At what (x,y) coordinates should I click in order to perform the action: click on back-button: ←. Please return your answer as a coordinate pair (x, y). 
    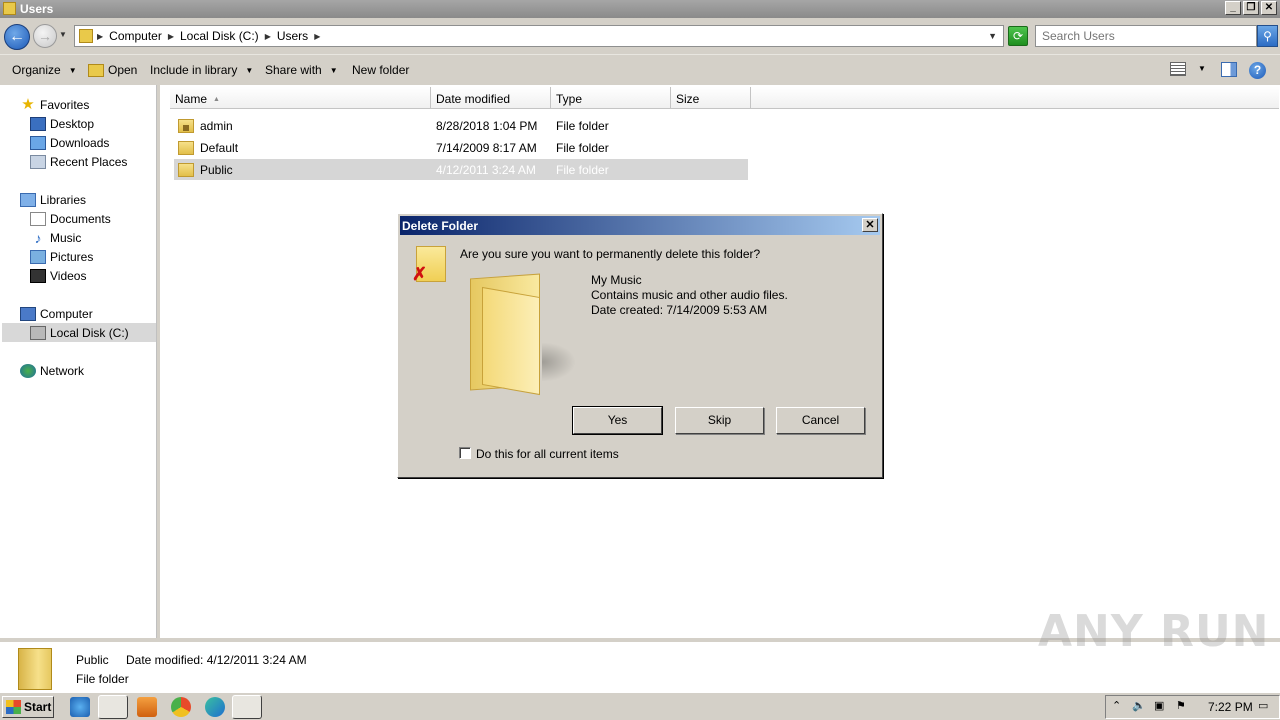
    Looking at the image, I should click on (17, 37).